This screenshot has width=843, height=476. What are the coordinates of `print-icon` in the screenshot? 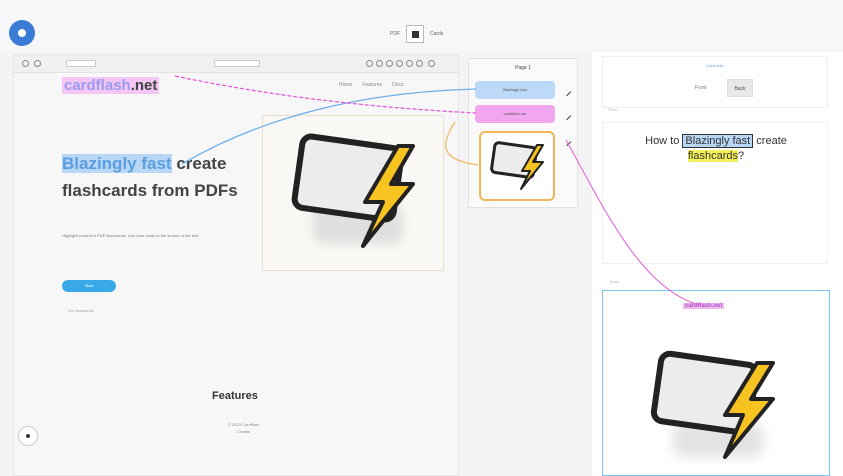 It's located at (409, 63).